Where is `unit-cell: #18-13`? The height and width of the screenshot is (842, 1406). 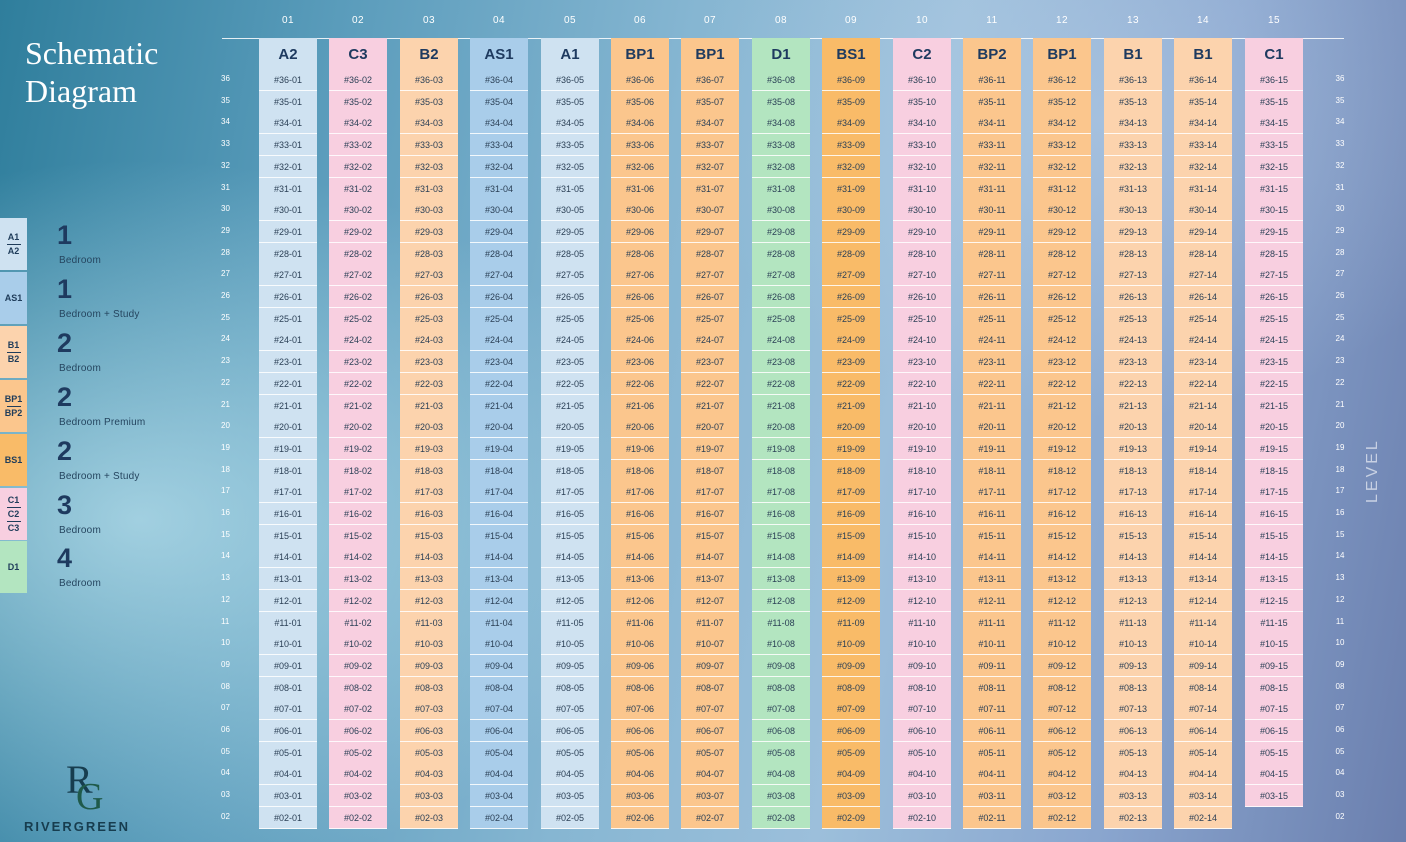
unit-cell: #18-13 is located at coordinates (1133, 471).